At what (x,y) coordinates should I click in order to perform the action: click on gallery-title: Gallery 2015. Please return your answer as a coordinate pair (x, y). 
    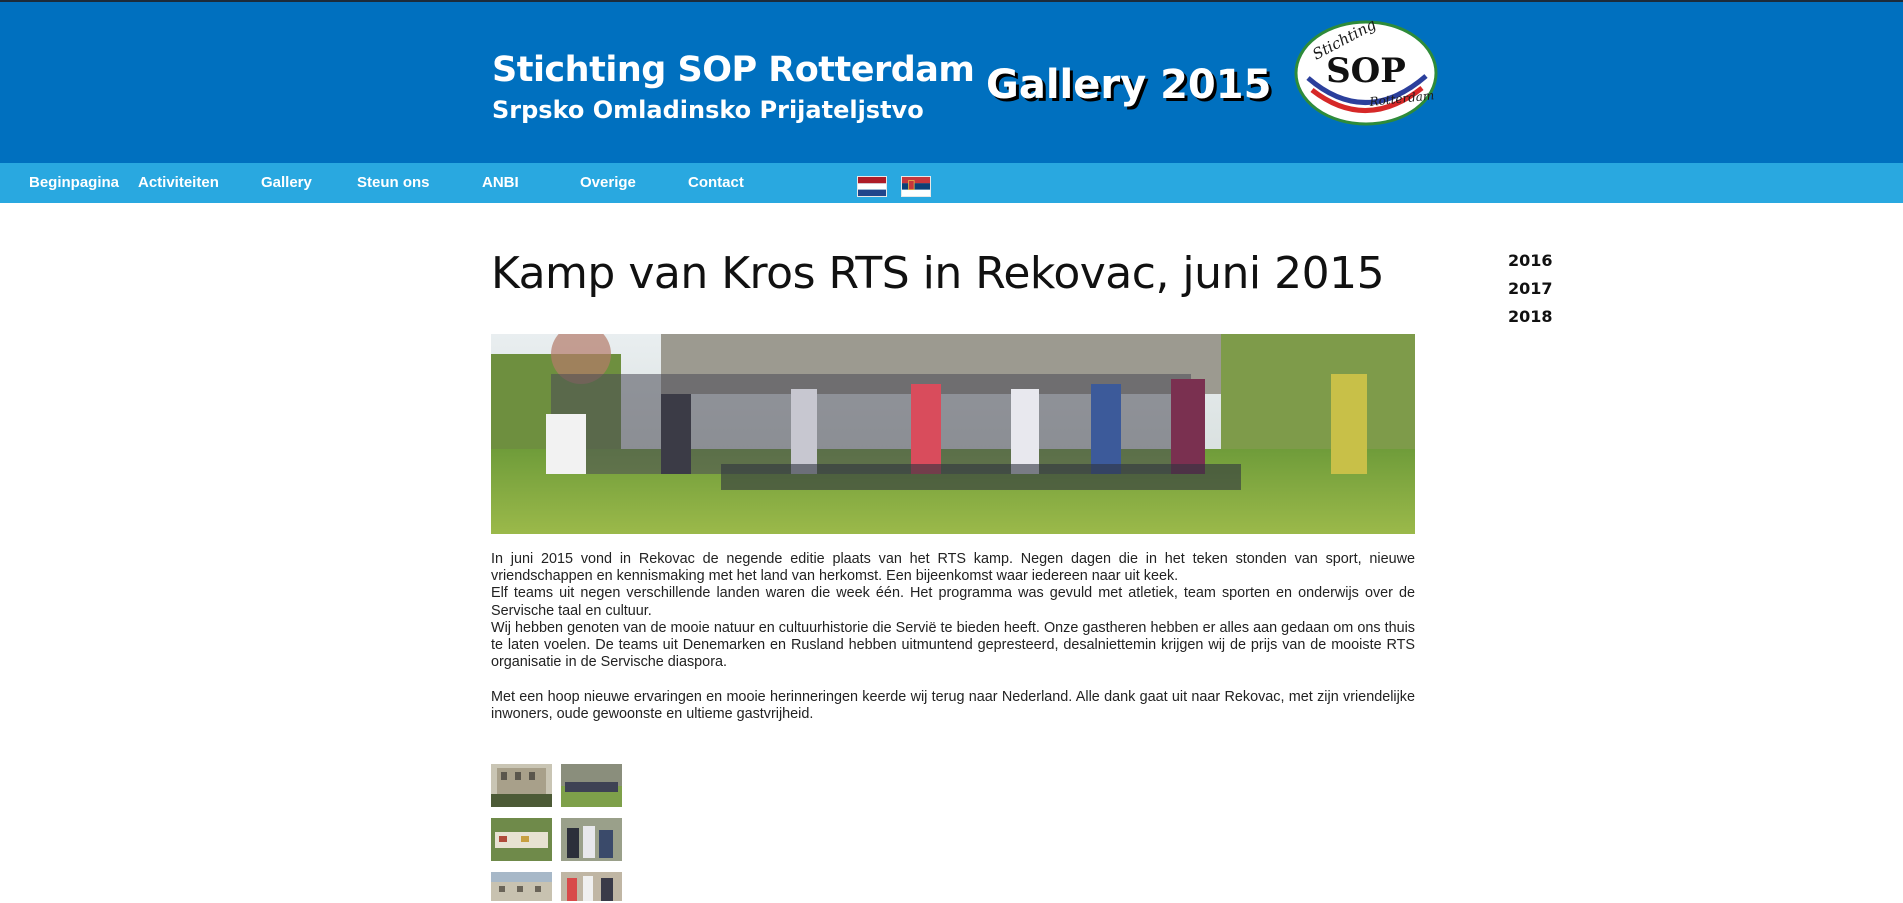
    Looking at the image, I should click on (1129, 85).